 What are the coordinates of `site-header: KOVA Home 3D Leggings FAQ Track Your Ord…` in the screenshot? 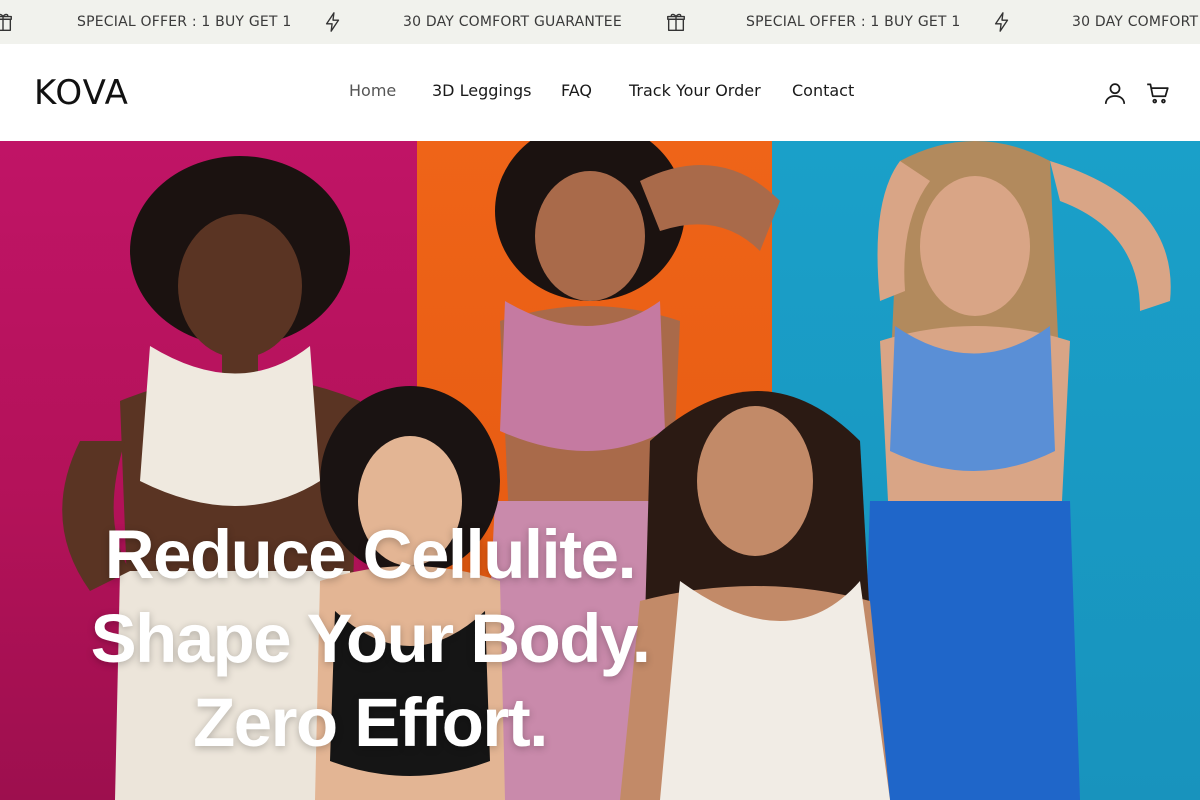 It's located at (600, 92).